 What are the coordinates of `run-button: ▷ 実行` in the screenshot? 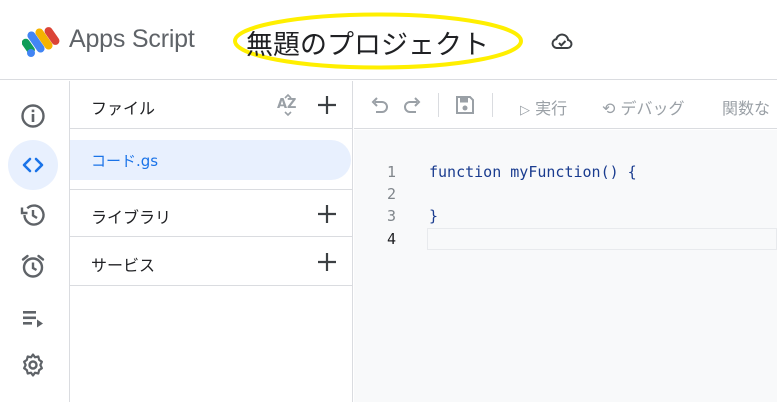 It's located at (543, 107).